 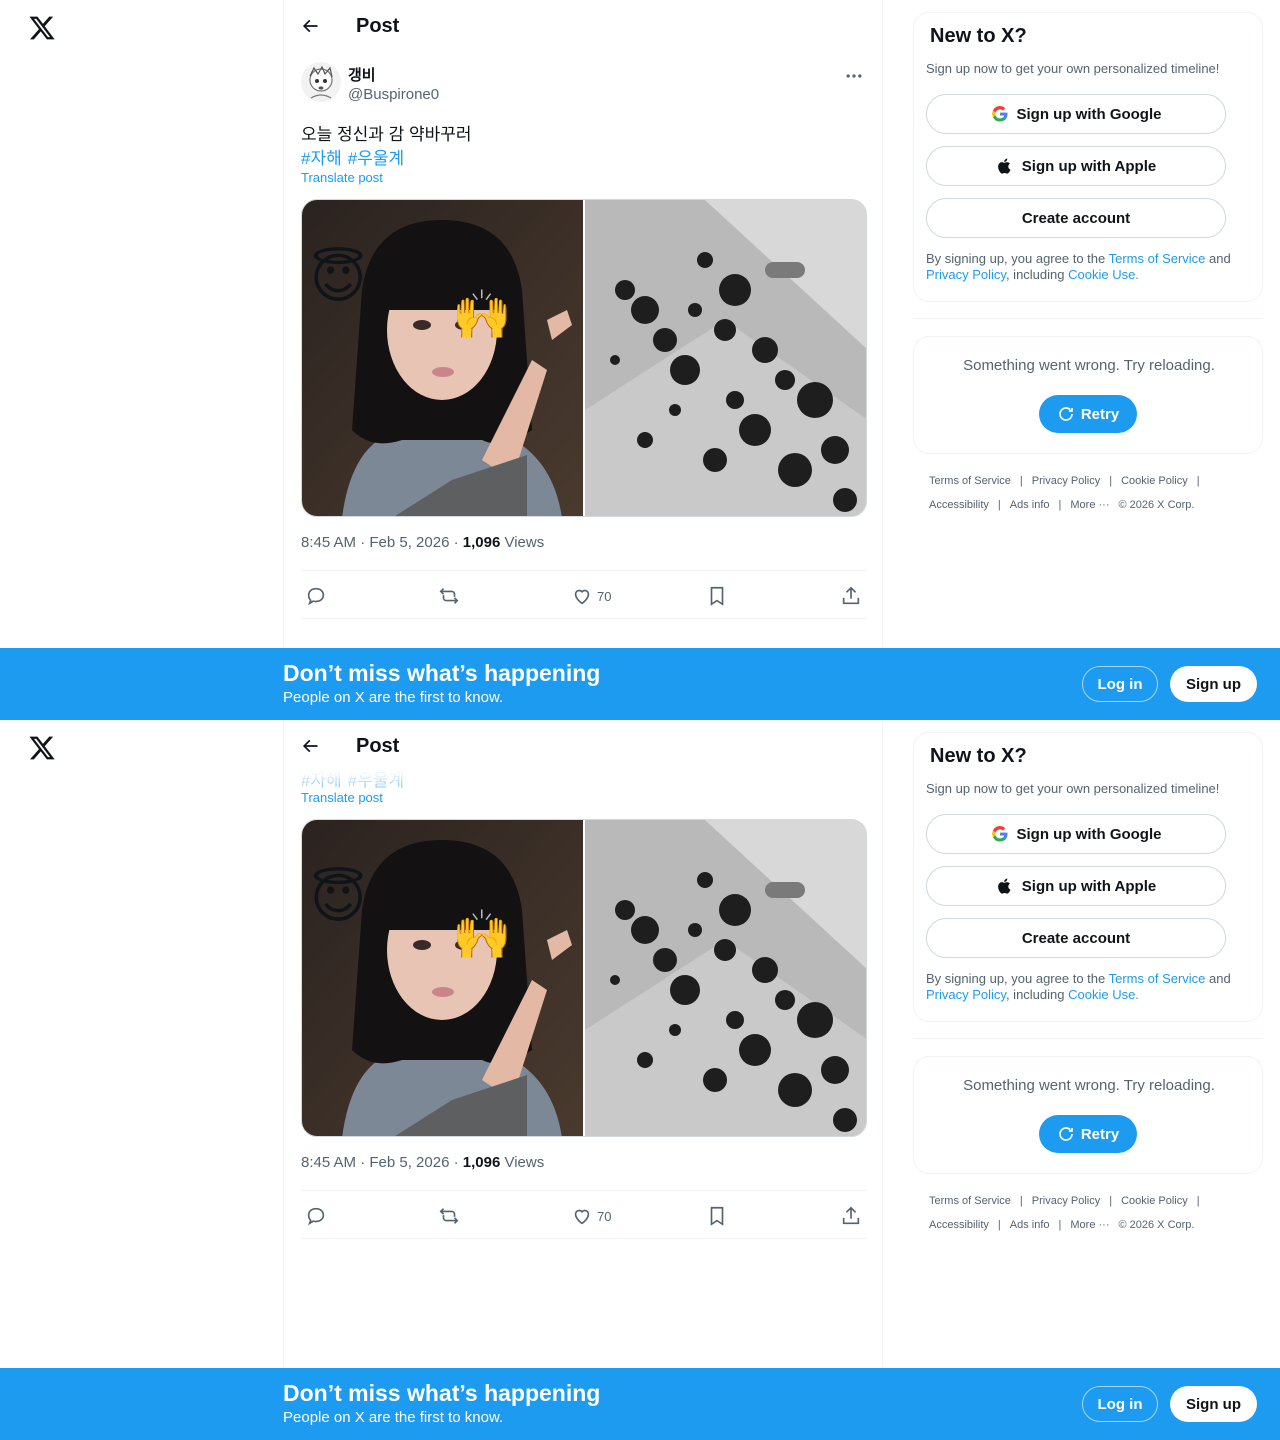 What do you see at coordinates (321, 158) in the screenshot?
I see `hashtag-link: #자해` at bounding box center [321, 158].